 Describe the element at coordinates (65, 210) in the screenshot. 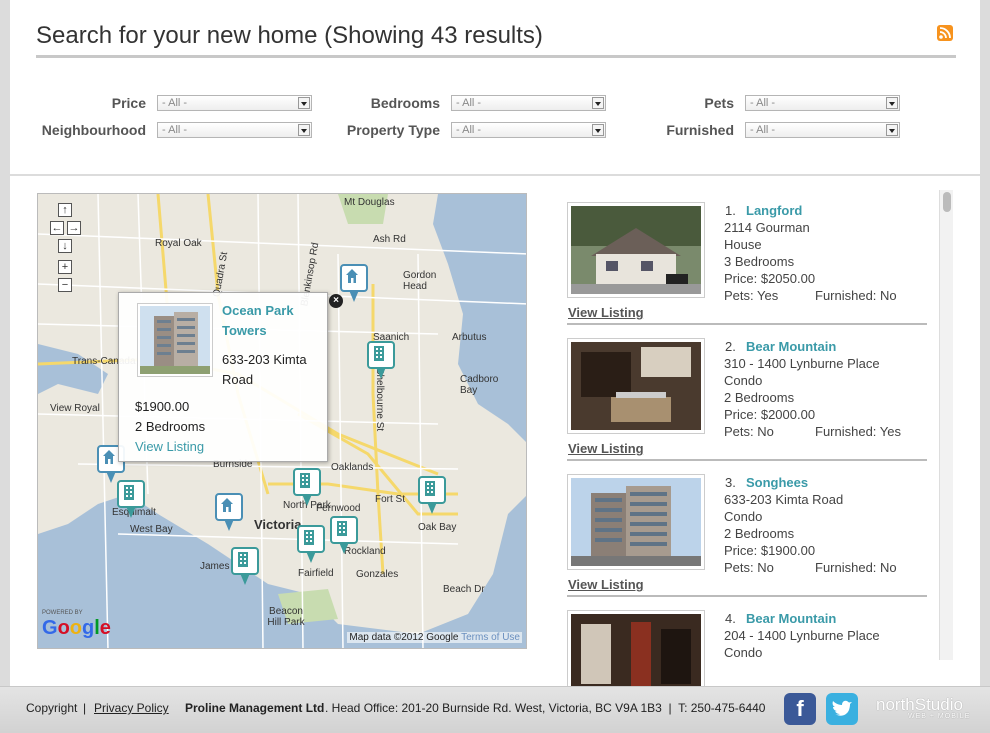

I see `pan-up-button: ↑` at that location.